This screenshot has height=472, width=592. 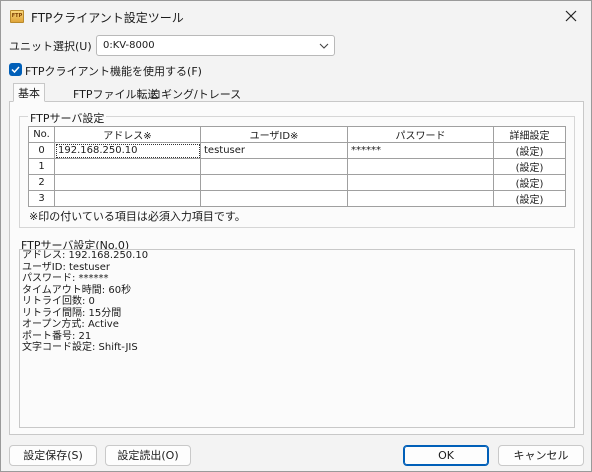 I want to click on column-header-detail: 詳細設定, so click(x=529, y=134).